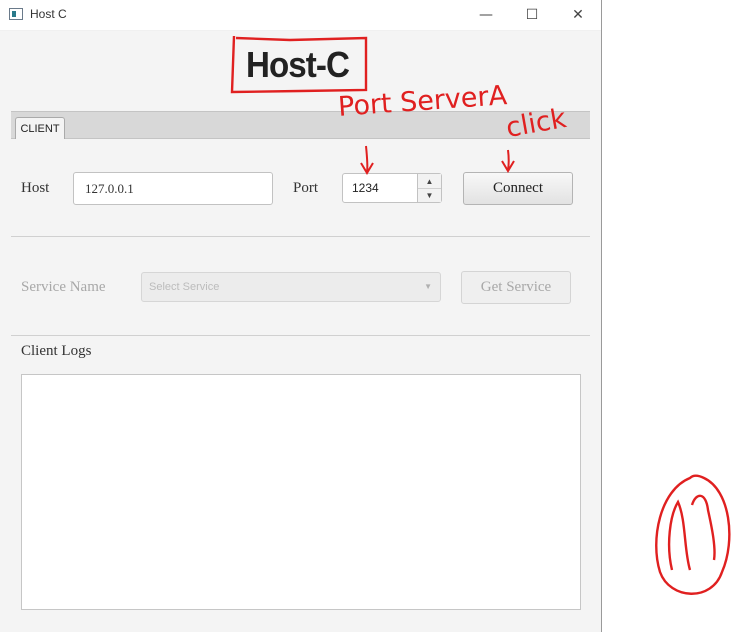 This screenshot has width=732, height=632. I want to click on highlight-box, so click(299, 64).